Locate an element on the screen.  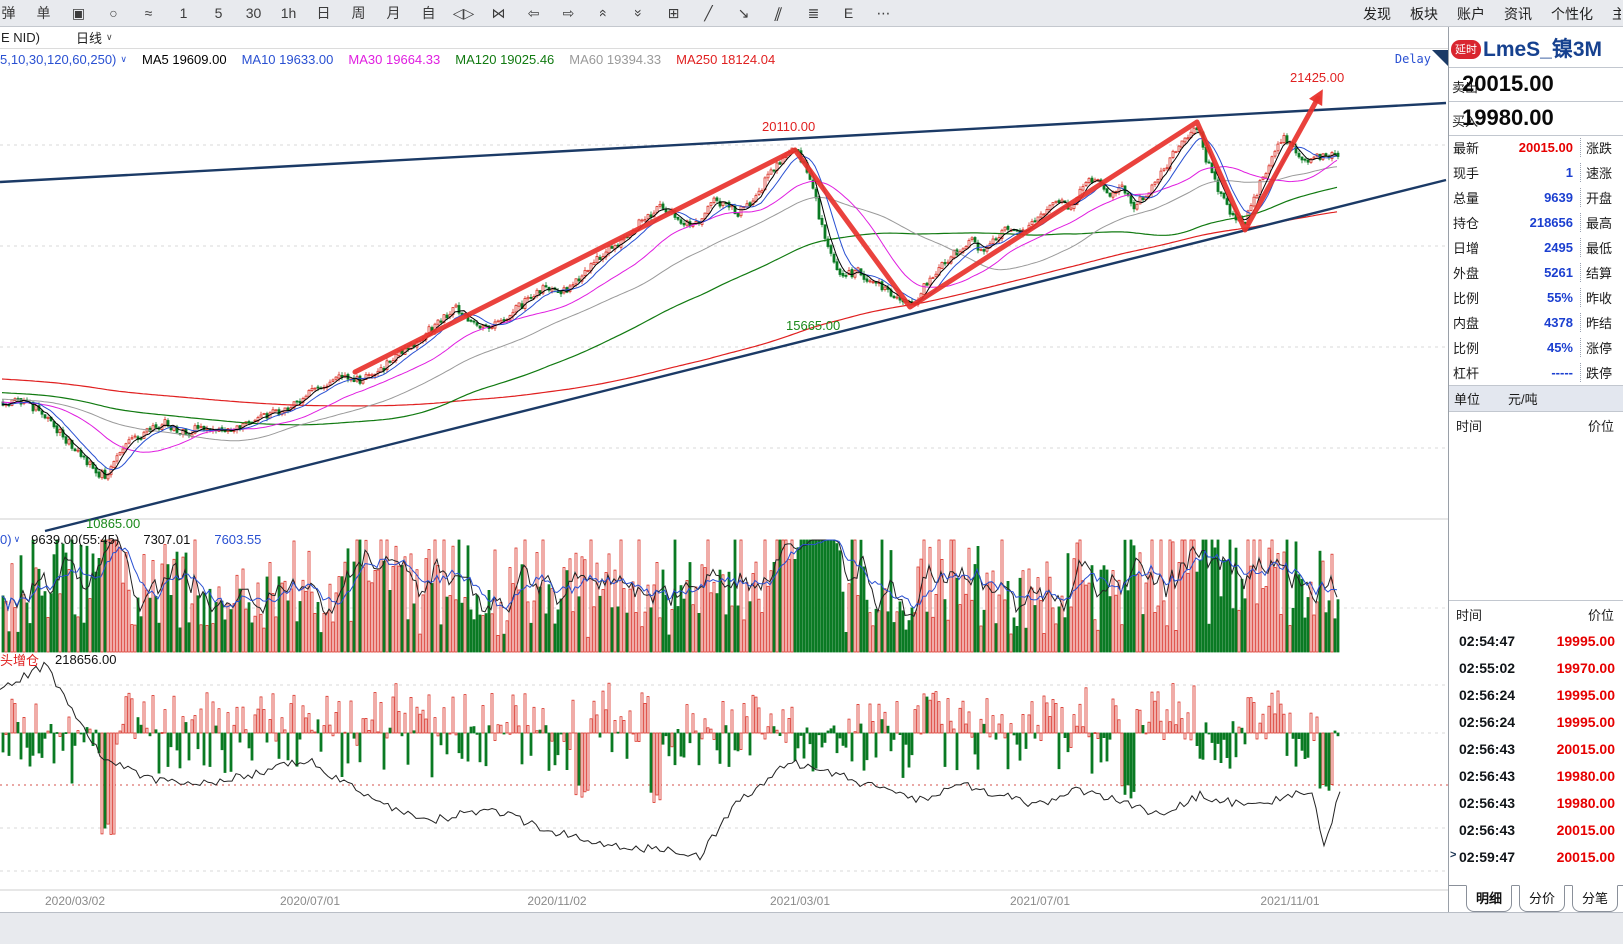
ma250-readout: MA250 18124.04 is located at coordinates (726, 59).